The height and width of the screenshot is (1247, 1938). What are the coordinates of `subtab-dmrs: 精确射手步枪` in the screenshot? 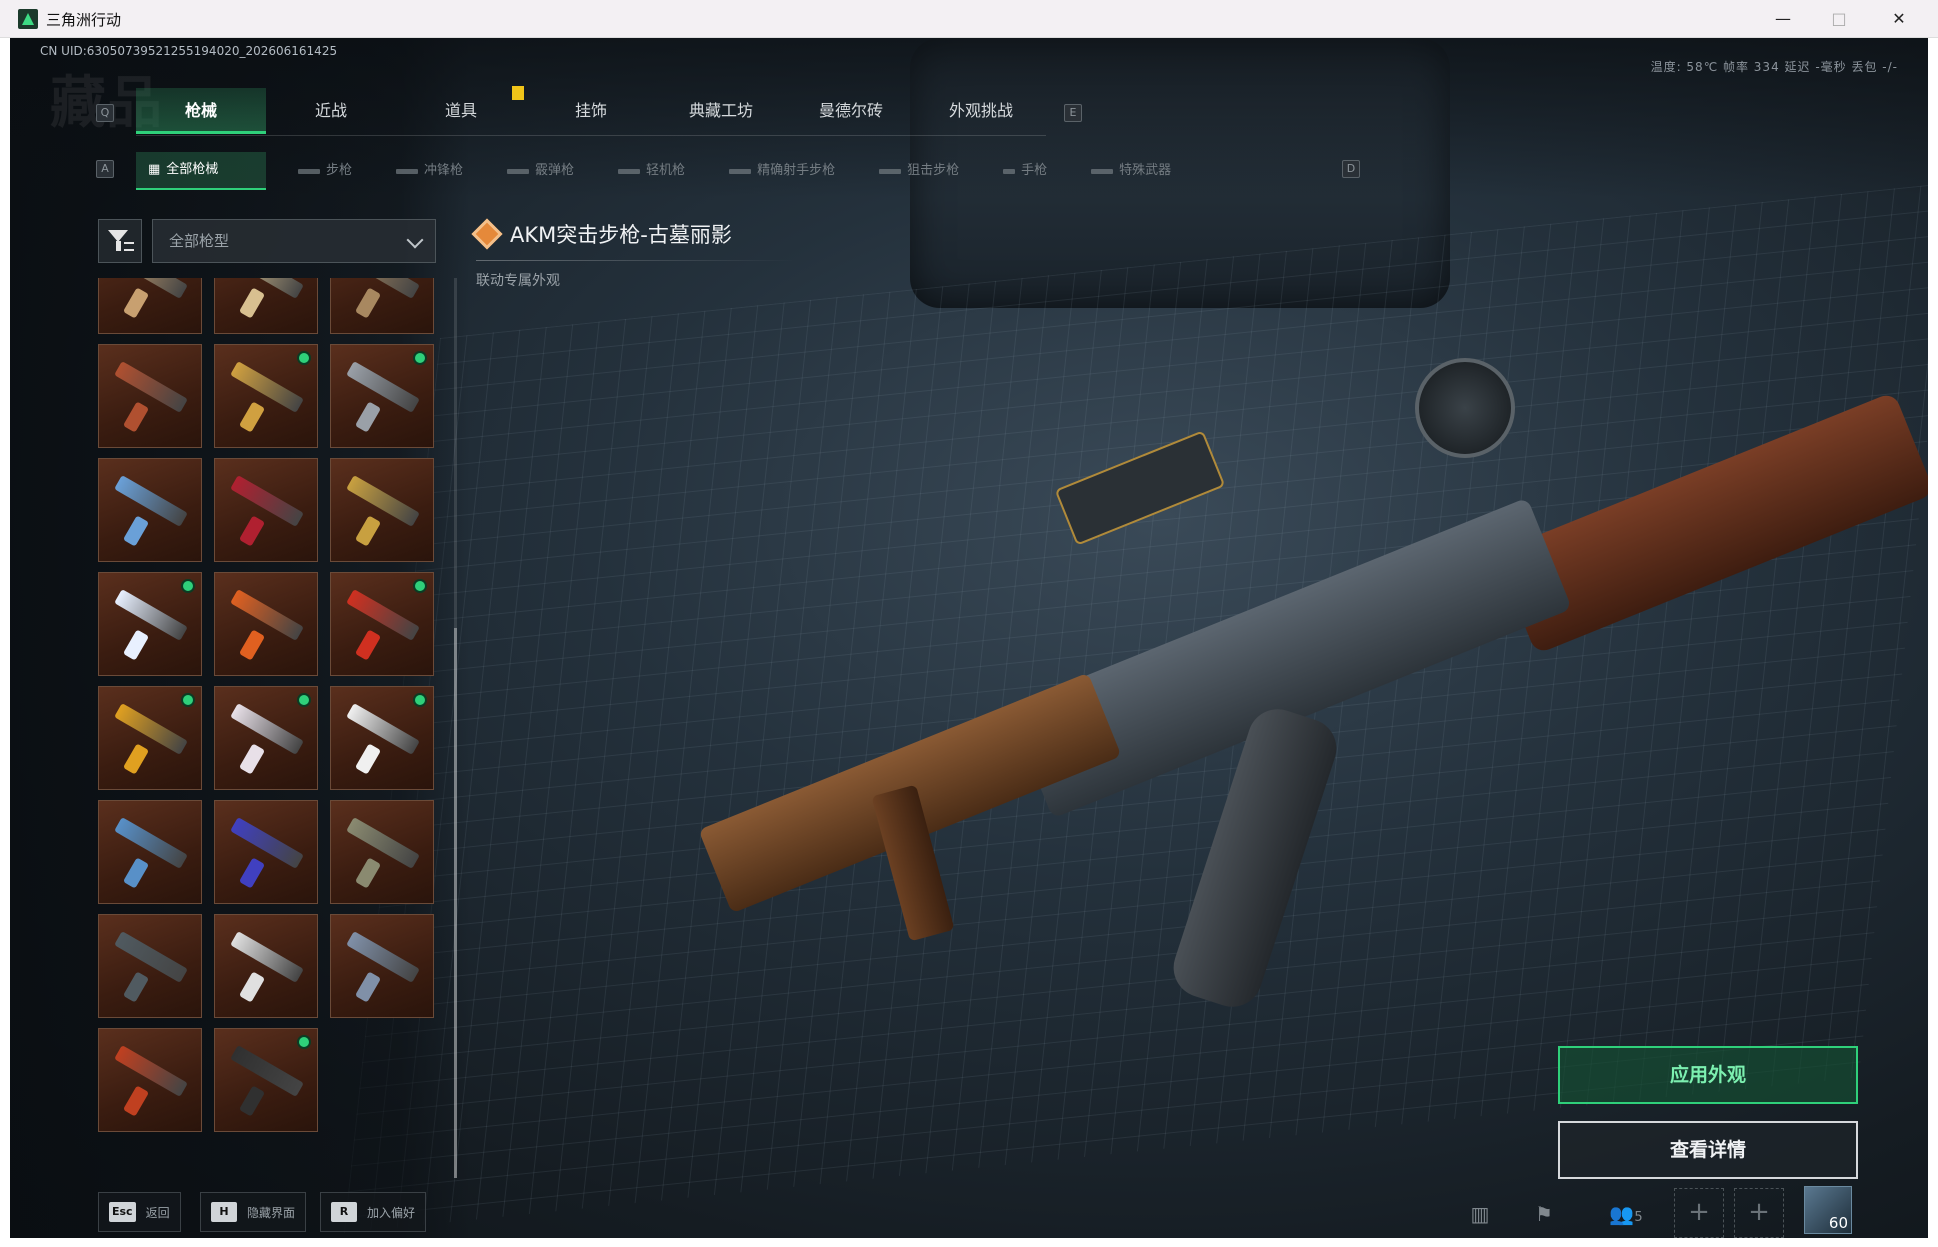 It's located at (782, 171).